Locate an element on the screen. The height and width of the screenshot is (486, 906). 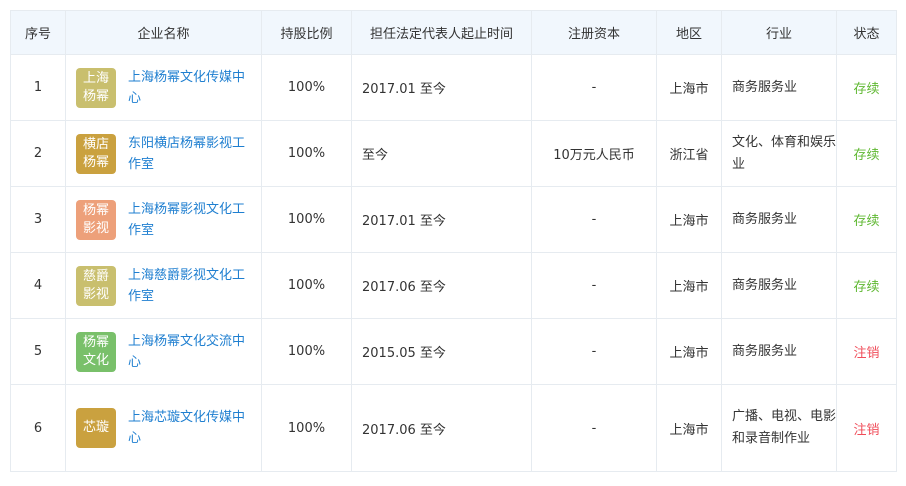
company-name-link: 东阳横店杨幂影视工作室 is located at coordinates (189, 154).